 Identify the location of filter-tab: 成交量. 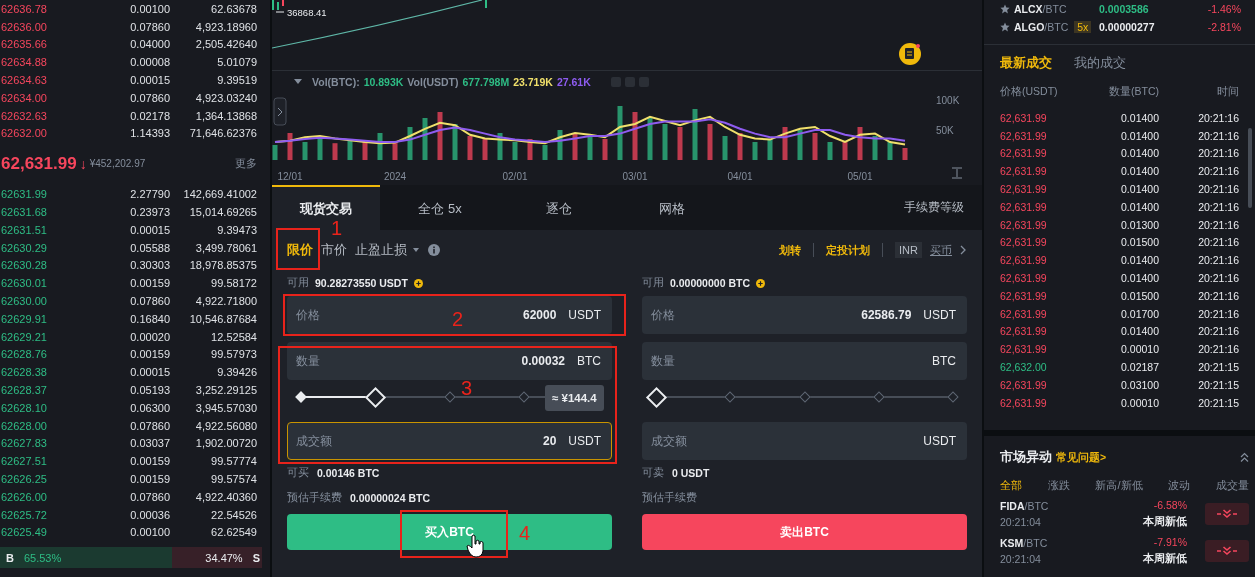
(1232, 486).